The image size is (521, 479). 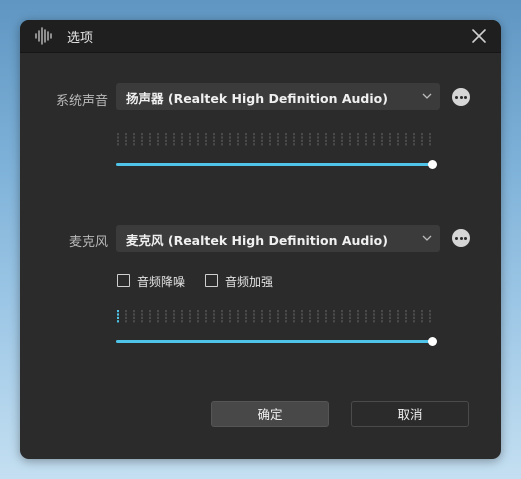 I want to click on system-sound-level-meter, so click(x=274, y=139).